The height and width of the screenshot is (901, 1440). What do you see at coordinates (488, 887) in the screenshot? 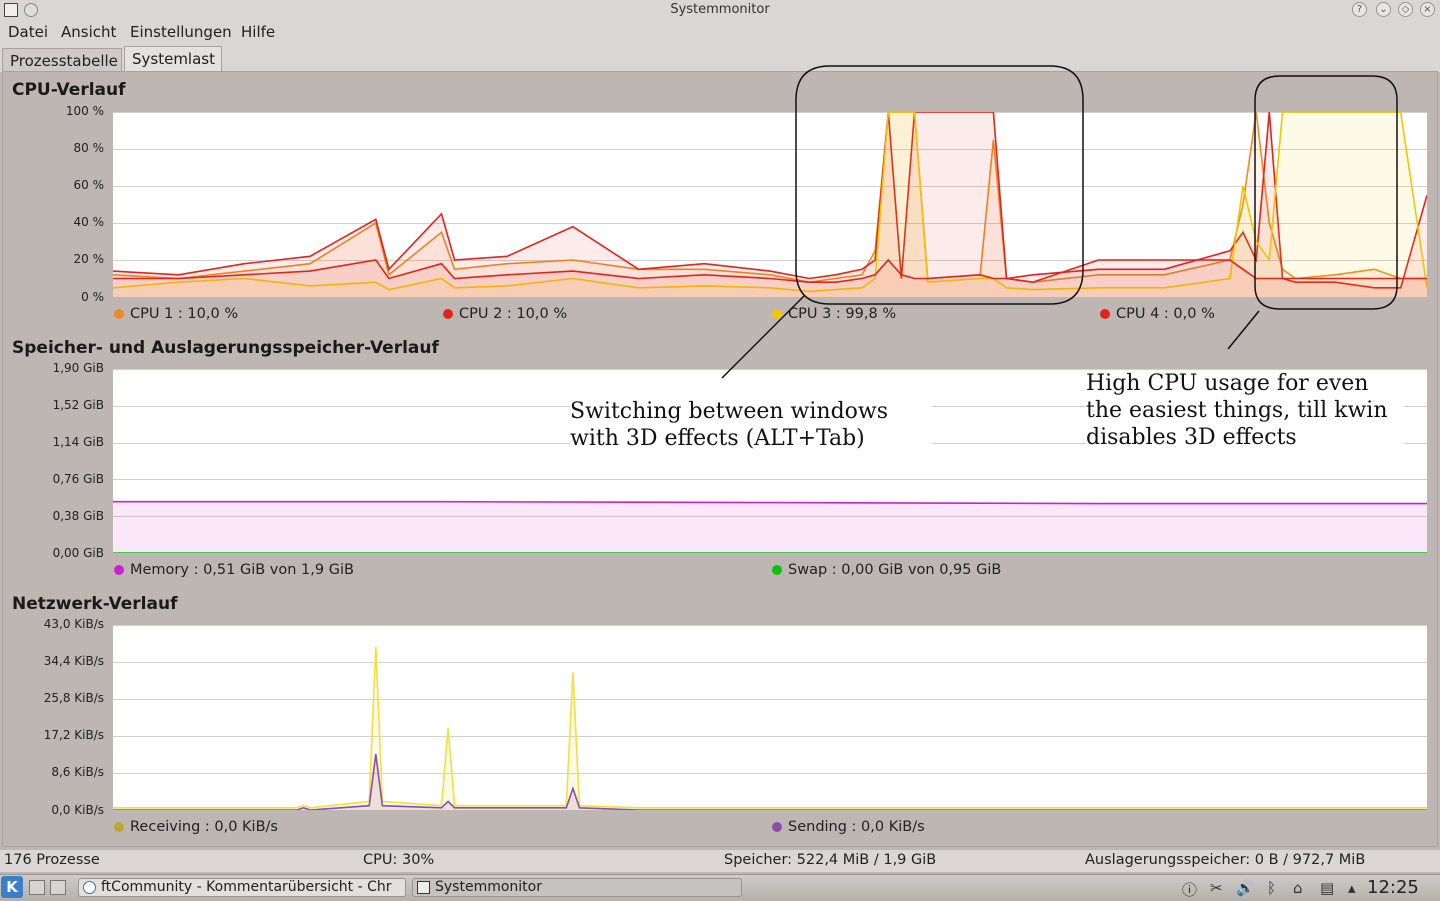
I see `taskbar-task-label: Systemmonitor` at bounding box center [488, 887].